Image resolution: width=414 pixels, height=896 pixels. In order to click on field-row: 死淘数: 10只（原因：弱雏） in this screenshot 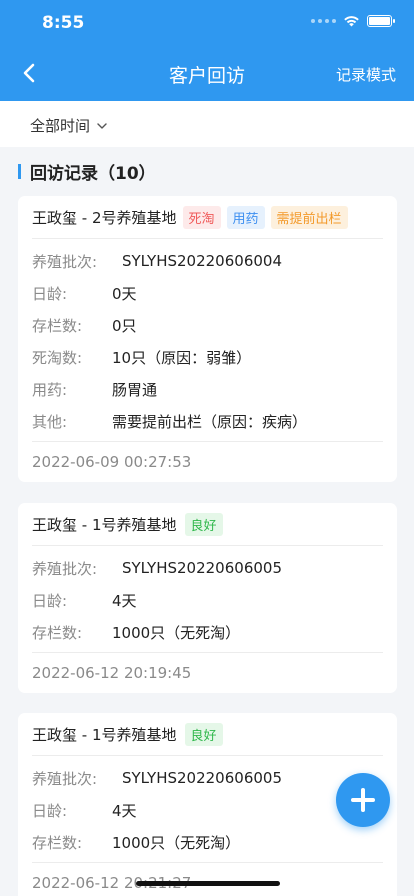, I will do `click(207, 357)`.